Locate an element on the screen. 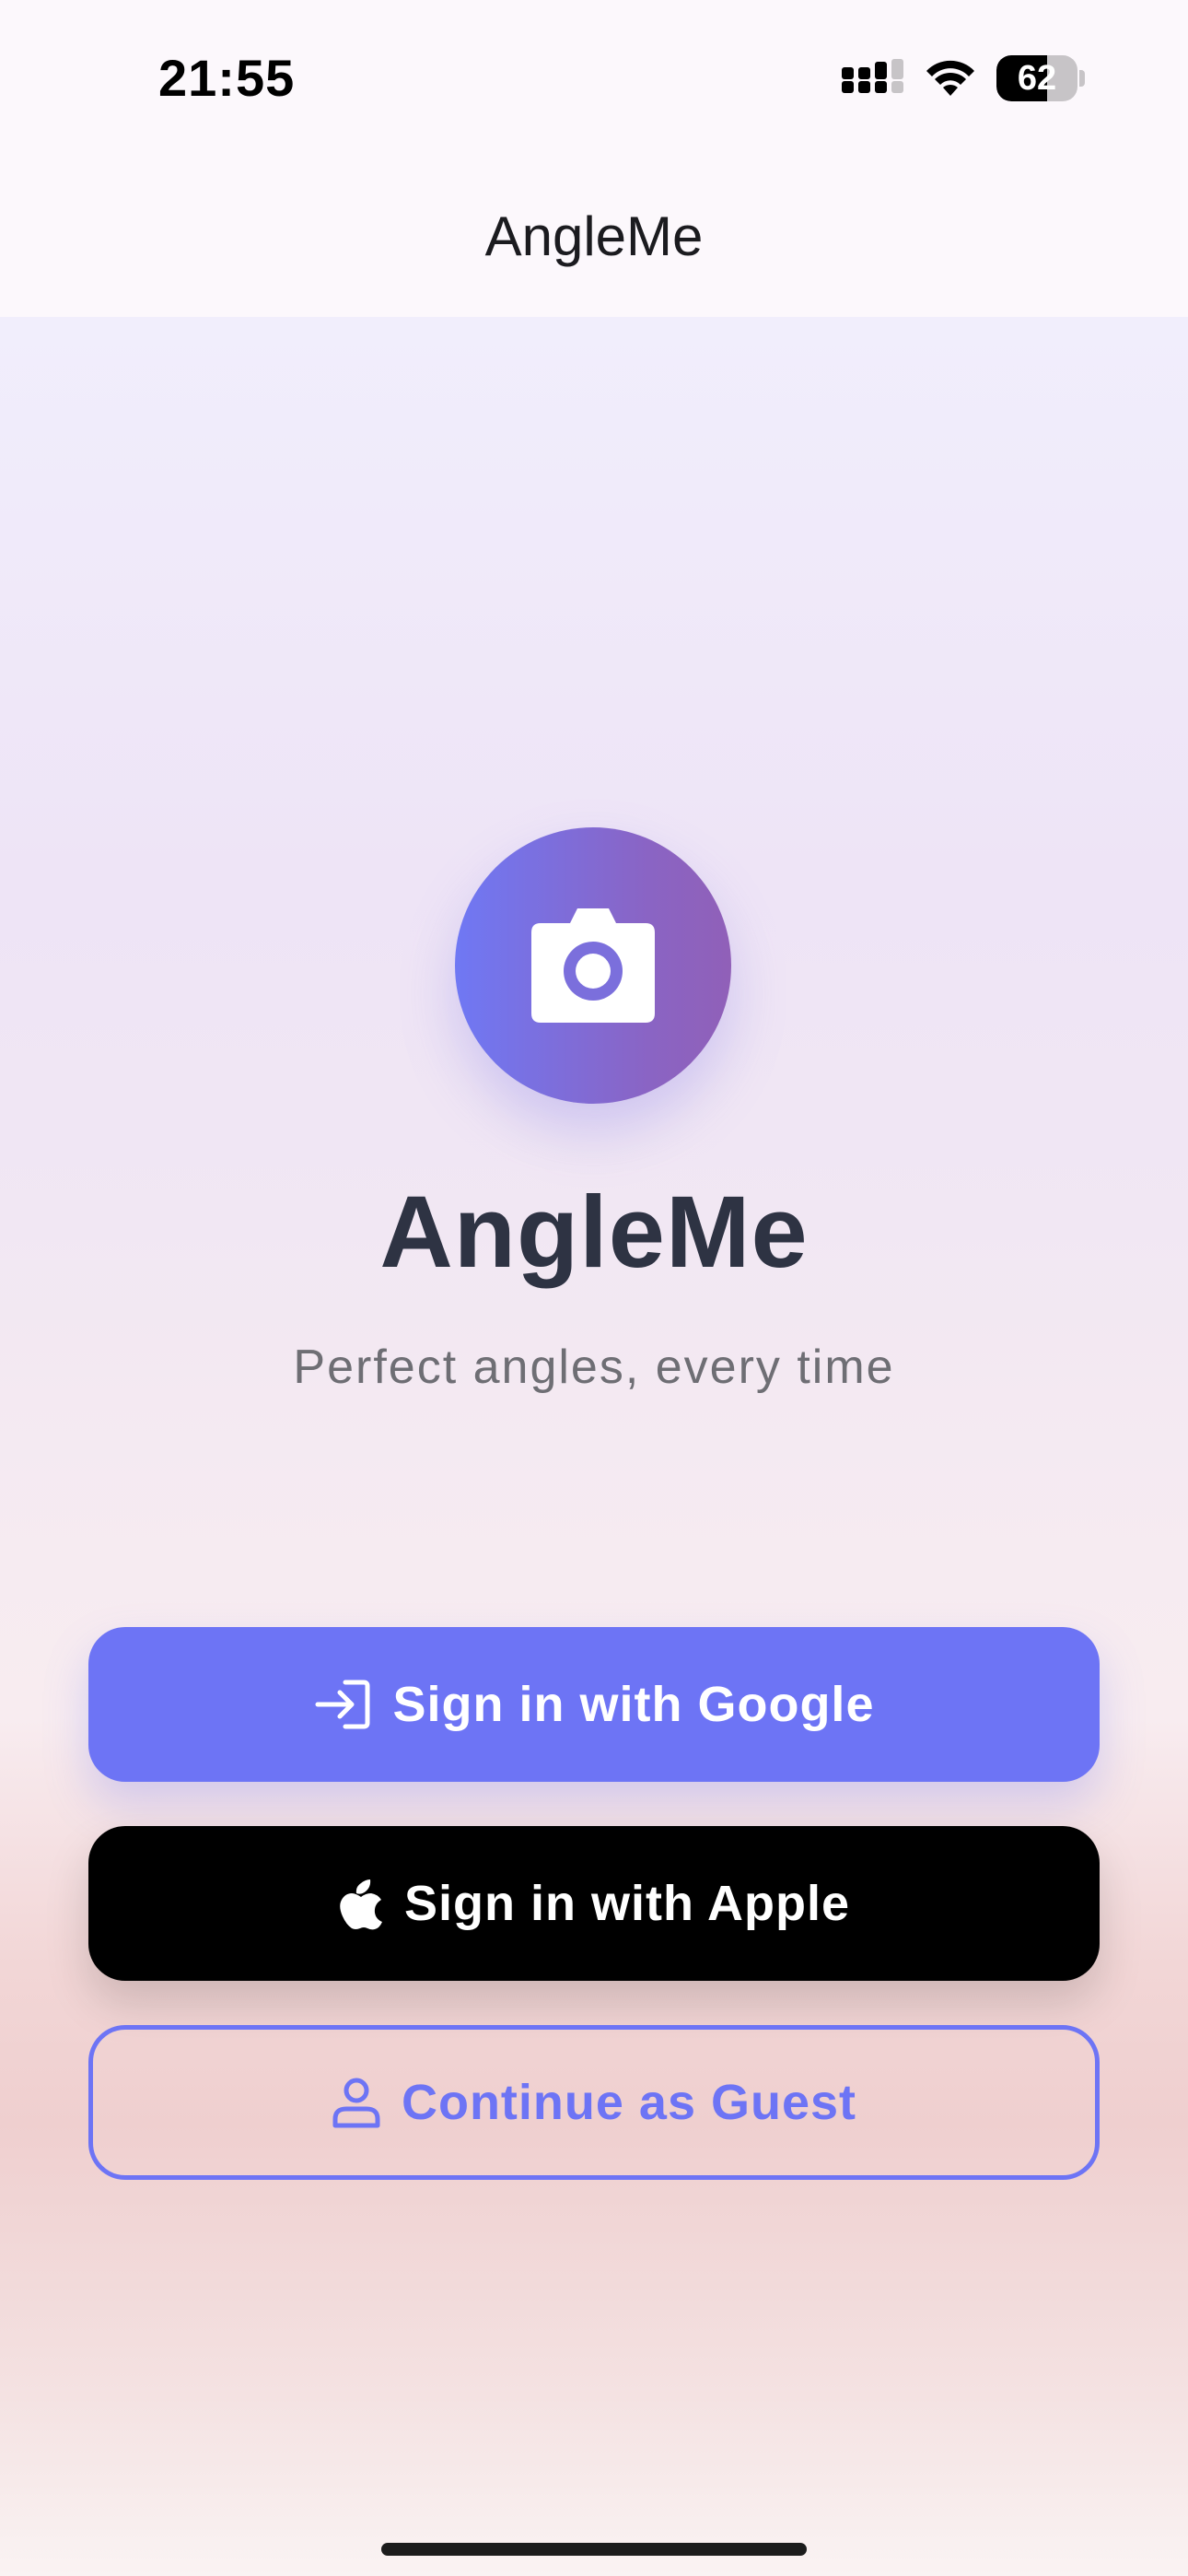 This screenshot has height=2576, width=1188. battery-icon: 62 is located at coordinates (1040, 79).